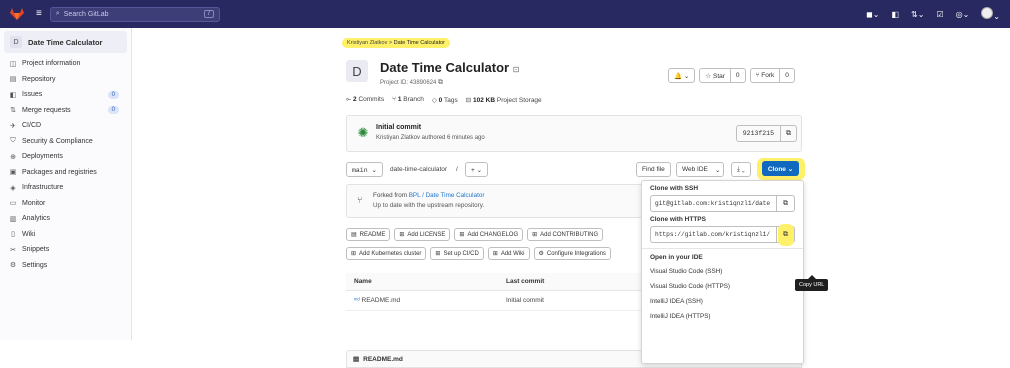 The height and width of the screenshot is (368, 1010). I want to click on merge-requests-icon: ⇅⌄, so click(917, 14).